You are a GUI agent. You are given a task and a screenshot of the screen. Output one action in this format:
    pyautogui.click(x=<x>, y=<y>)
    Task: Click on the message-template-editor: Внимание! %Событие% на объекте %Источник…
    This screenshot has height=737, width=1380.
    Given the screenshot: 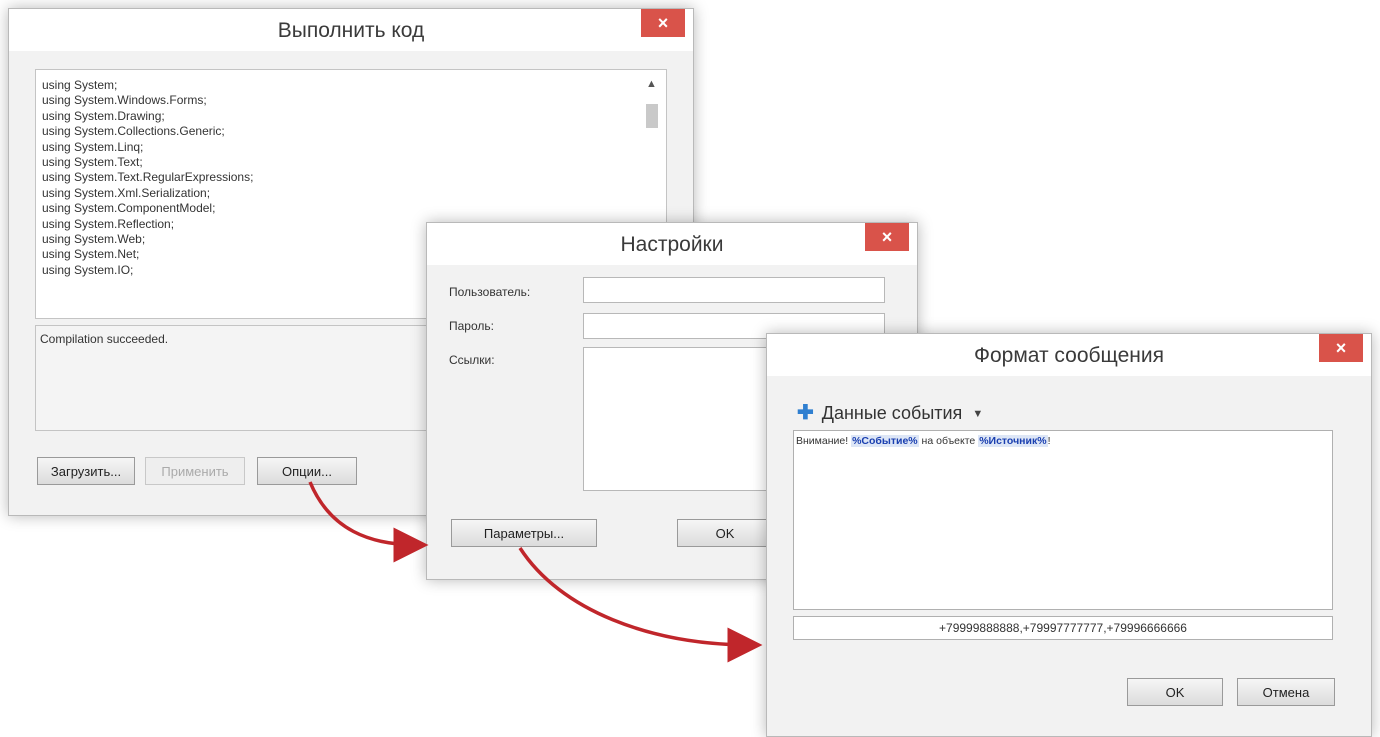 What is the action you would take?
    pyautogui.click(x=1063, y=520)
    